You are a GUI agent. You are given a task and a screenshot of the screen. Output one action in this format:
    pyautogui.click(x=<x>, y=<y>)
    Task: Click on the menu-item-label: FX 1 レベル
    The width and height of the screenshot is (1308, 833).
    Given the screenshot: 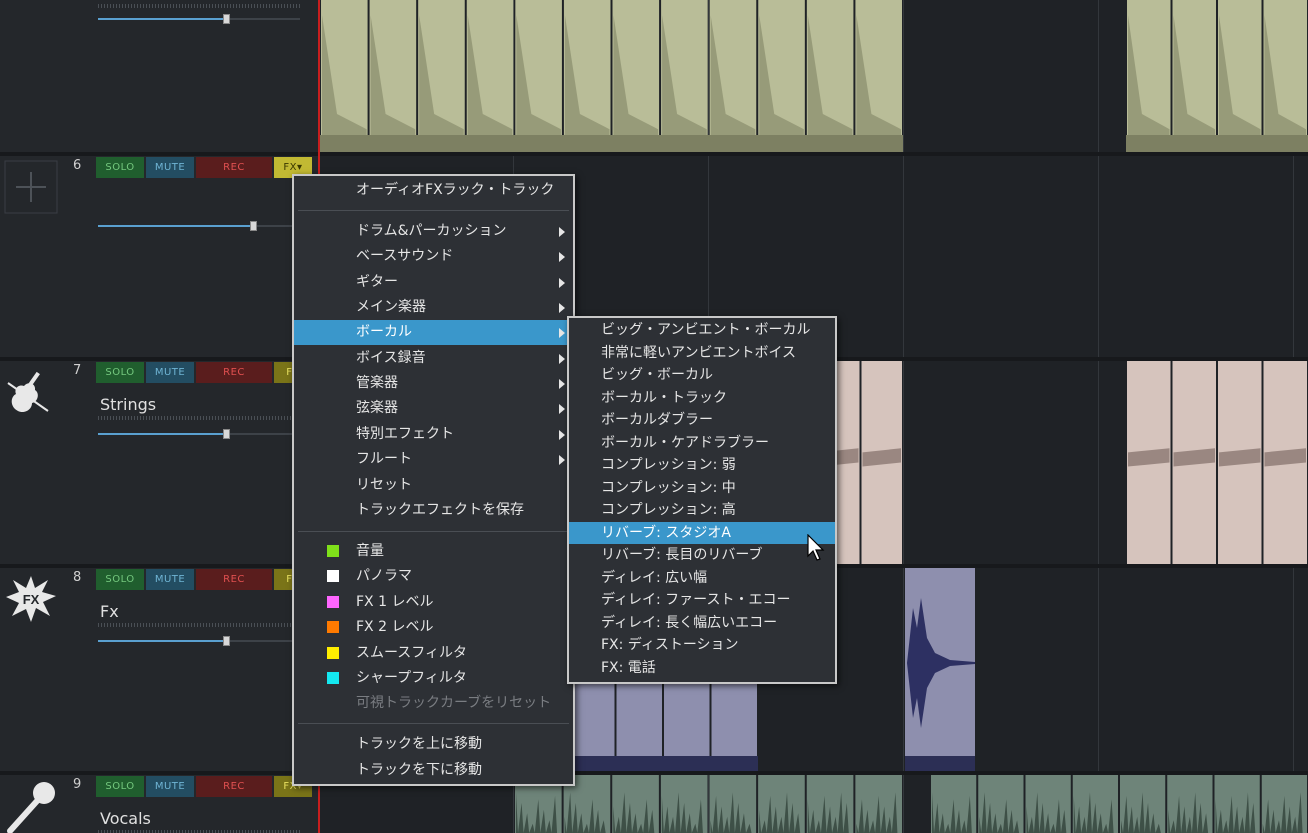 What is the action you would take?
    pyautogui.click(x=395, y=602)
    